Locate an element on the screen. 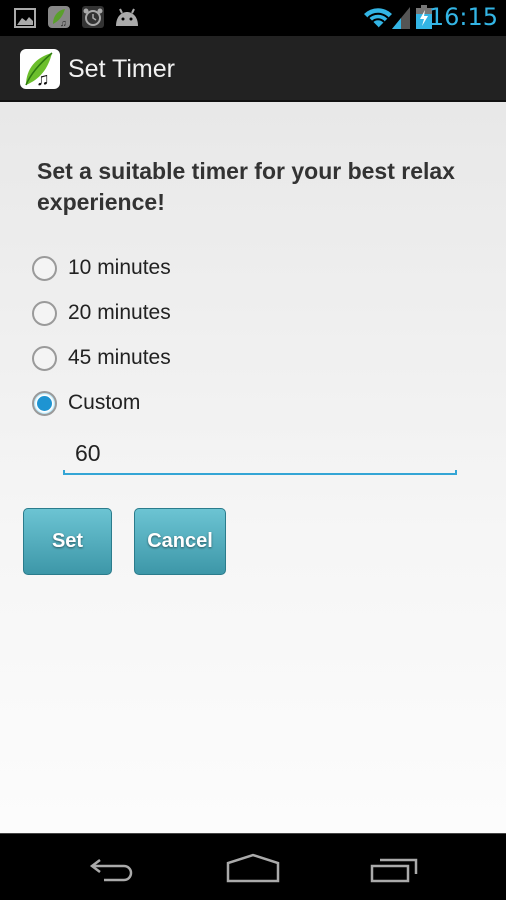  back-icon is located at coordinates (113, 869).